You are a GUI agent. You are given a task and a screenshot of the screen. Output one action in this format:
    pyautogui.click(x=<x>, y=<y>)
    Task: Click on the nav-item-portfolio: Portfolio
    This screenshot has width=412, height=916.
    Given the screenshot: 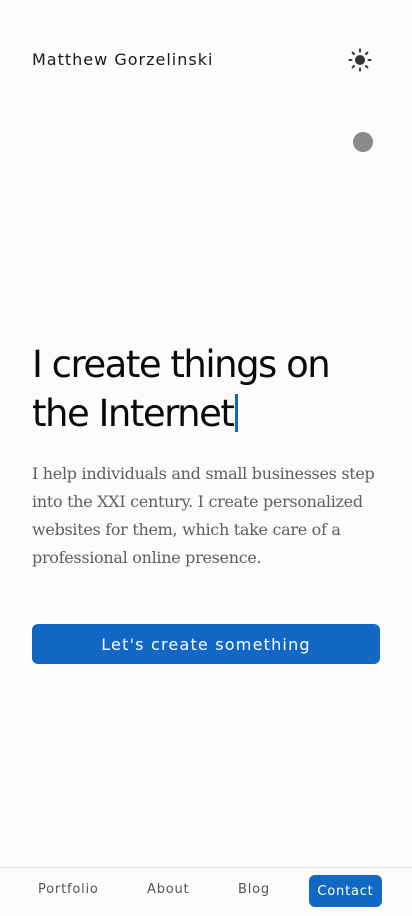 What is the action you would take?
    pyautogui.click(x=68, y=889)
    